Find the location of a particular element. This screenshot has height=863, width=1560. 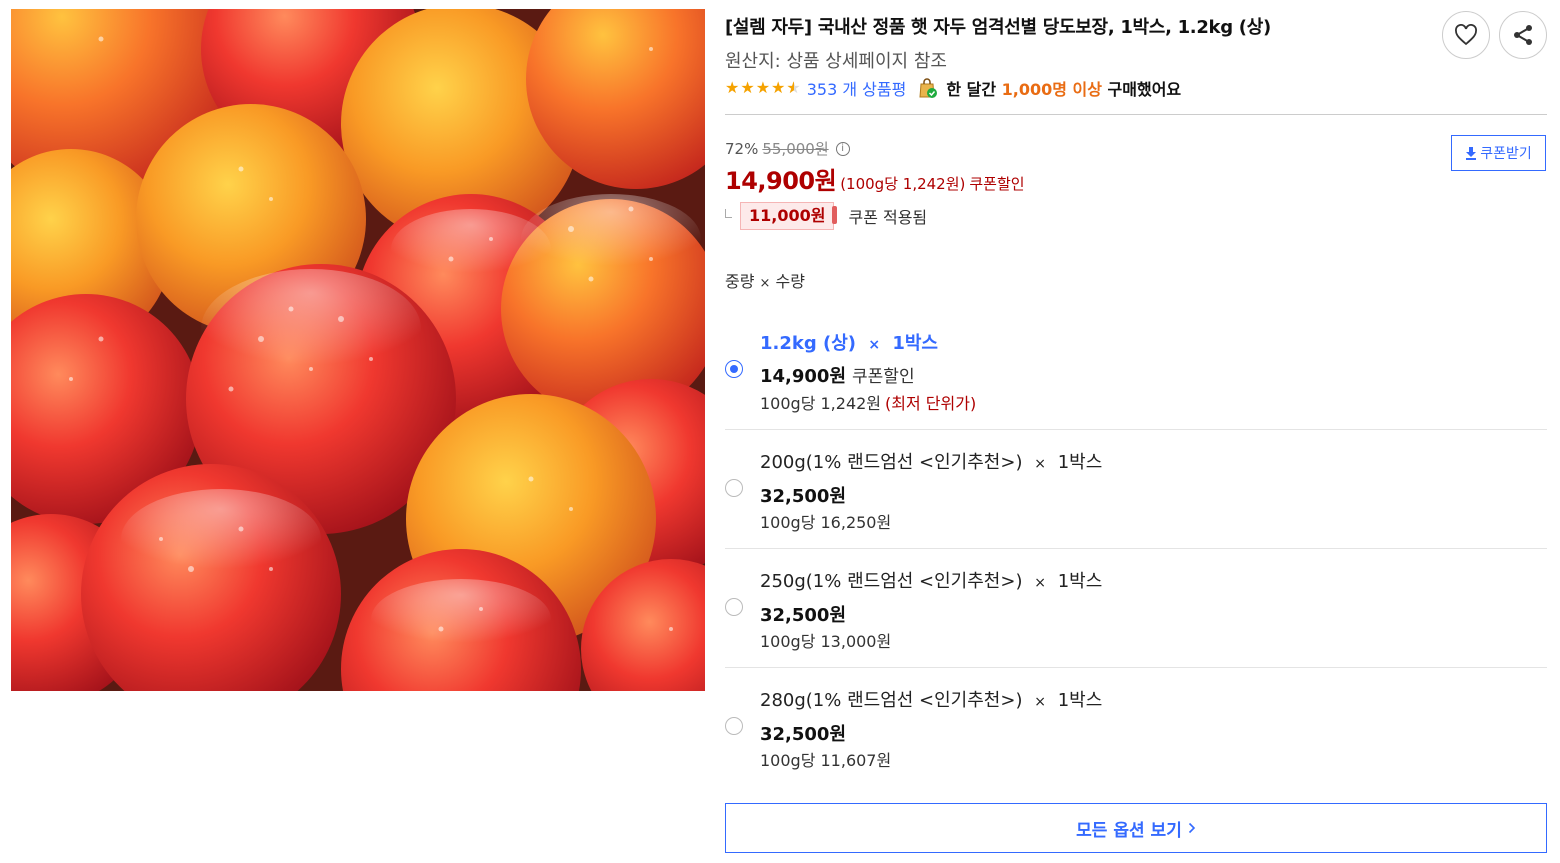

option-price: 14,900원 쿠폰할인 is located at coordinates (837, 375).